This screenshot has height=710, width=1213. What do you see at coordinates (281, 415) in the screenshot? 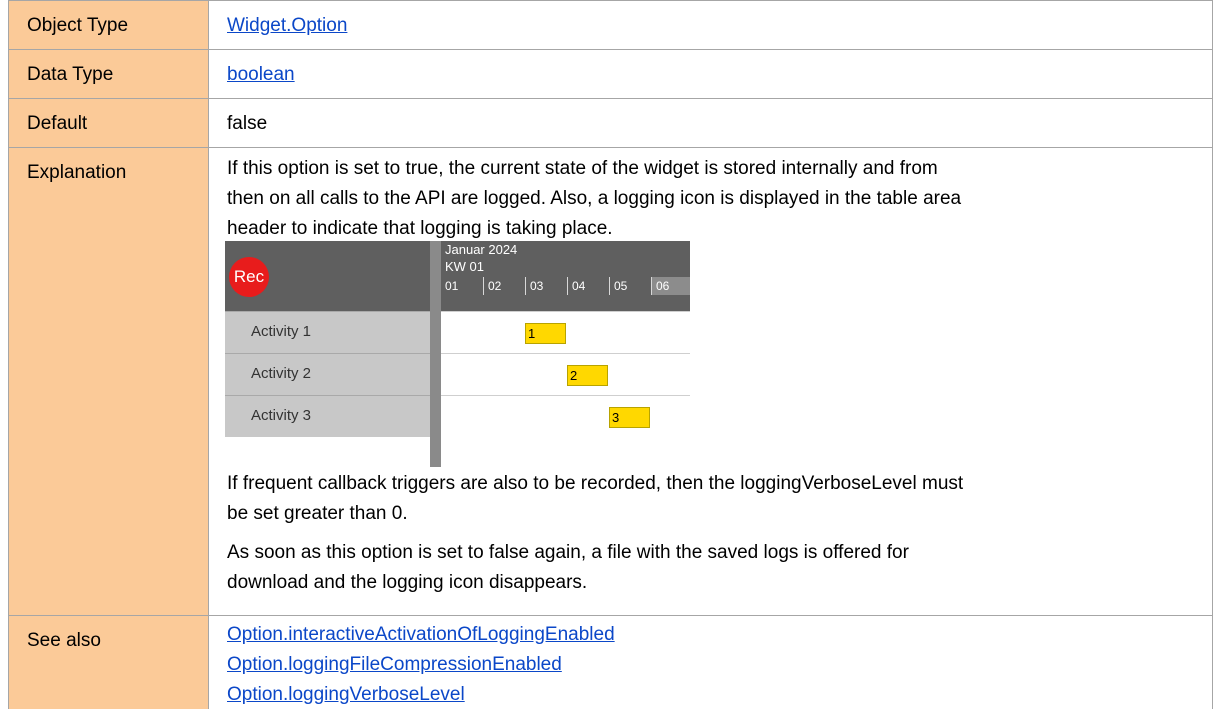
I see `activity-name: Activity 3` at bounding box center [281, 415].